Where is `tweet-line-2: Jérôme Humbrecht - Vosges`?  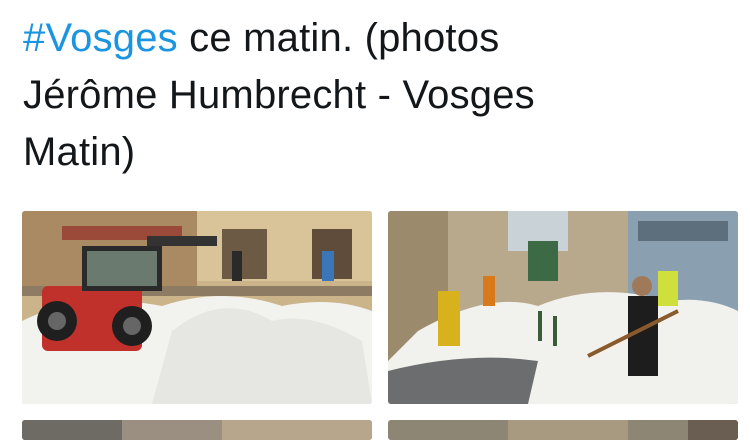 tweet-line-2: Jérôme Humbrecht - Vosges is located at coordinates (279, 95).